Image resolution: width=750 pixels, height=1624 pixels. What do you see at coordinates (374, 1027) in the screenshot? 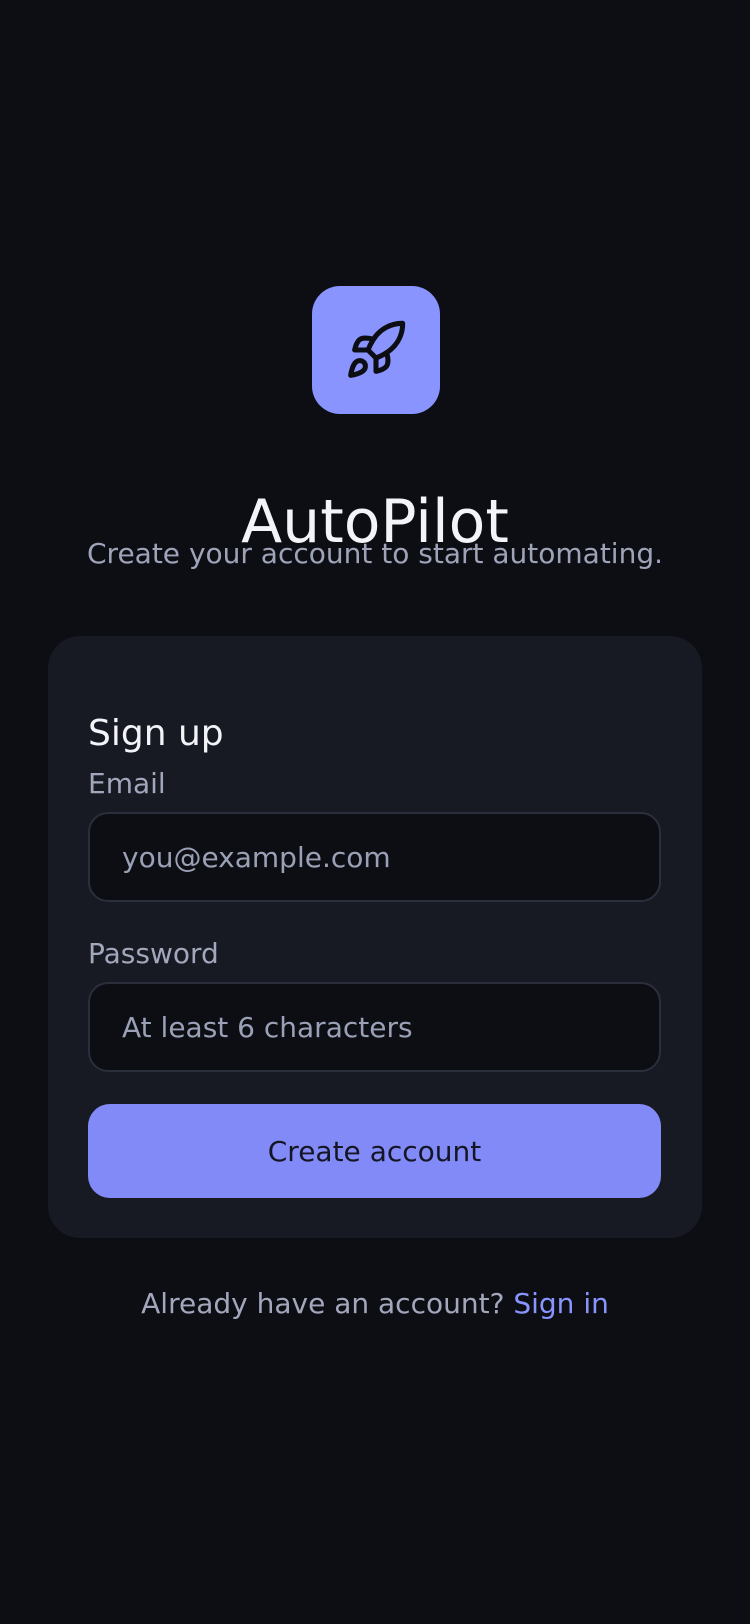
I see `password-field` at bounding box center [374, 1027].